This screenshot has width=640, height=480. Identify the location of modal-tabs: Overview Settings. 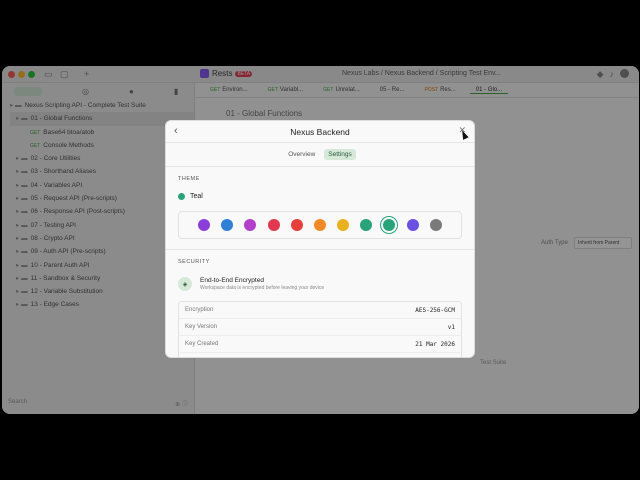
(320, 155).